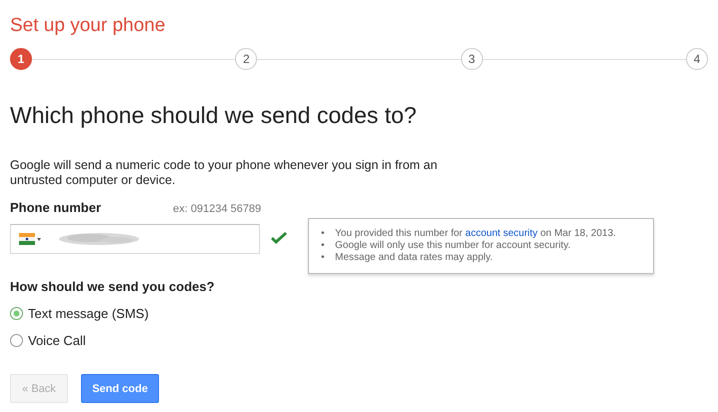 The image size is (718, 412). What do you see at coordinates (214, 115) in the screenshot?
I see `heading: Which phone should we send codes to?` at bounding box center [214, 115].